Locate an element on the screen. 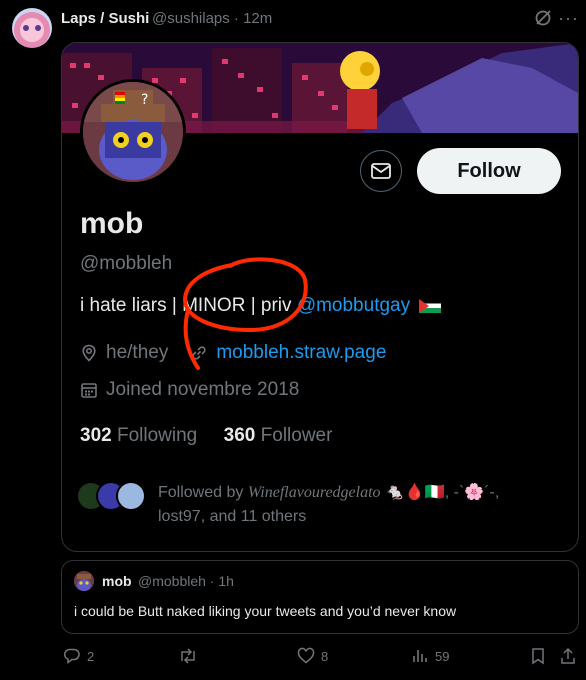 Image resolution: width=586 pixels, height=680 pixels. website-link: mobbleh.straw.page is located at coordinates (301, 353).